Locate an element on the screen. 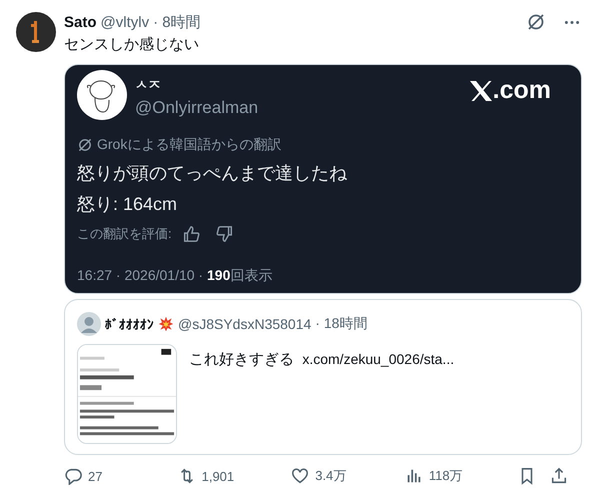 Image resolution: width=598 pixels, height=501 pixels. reply-icon is located at coordinates (73, 476).